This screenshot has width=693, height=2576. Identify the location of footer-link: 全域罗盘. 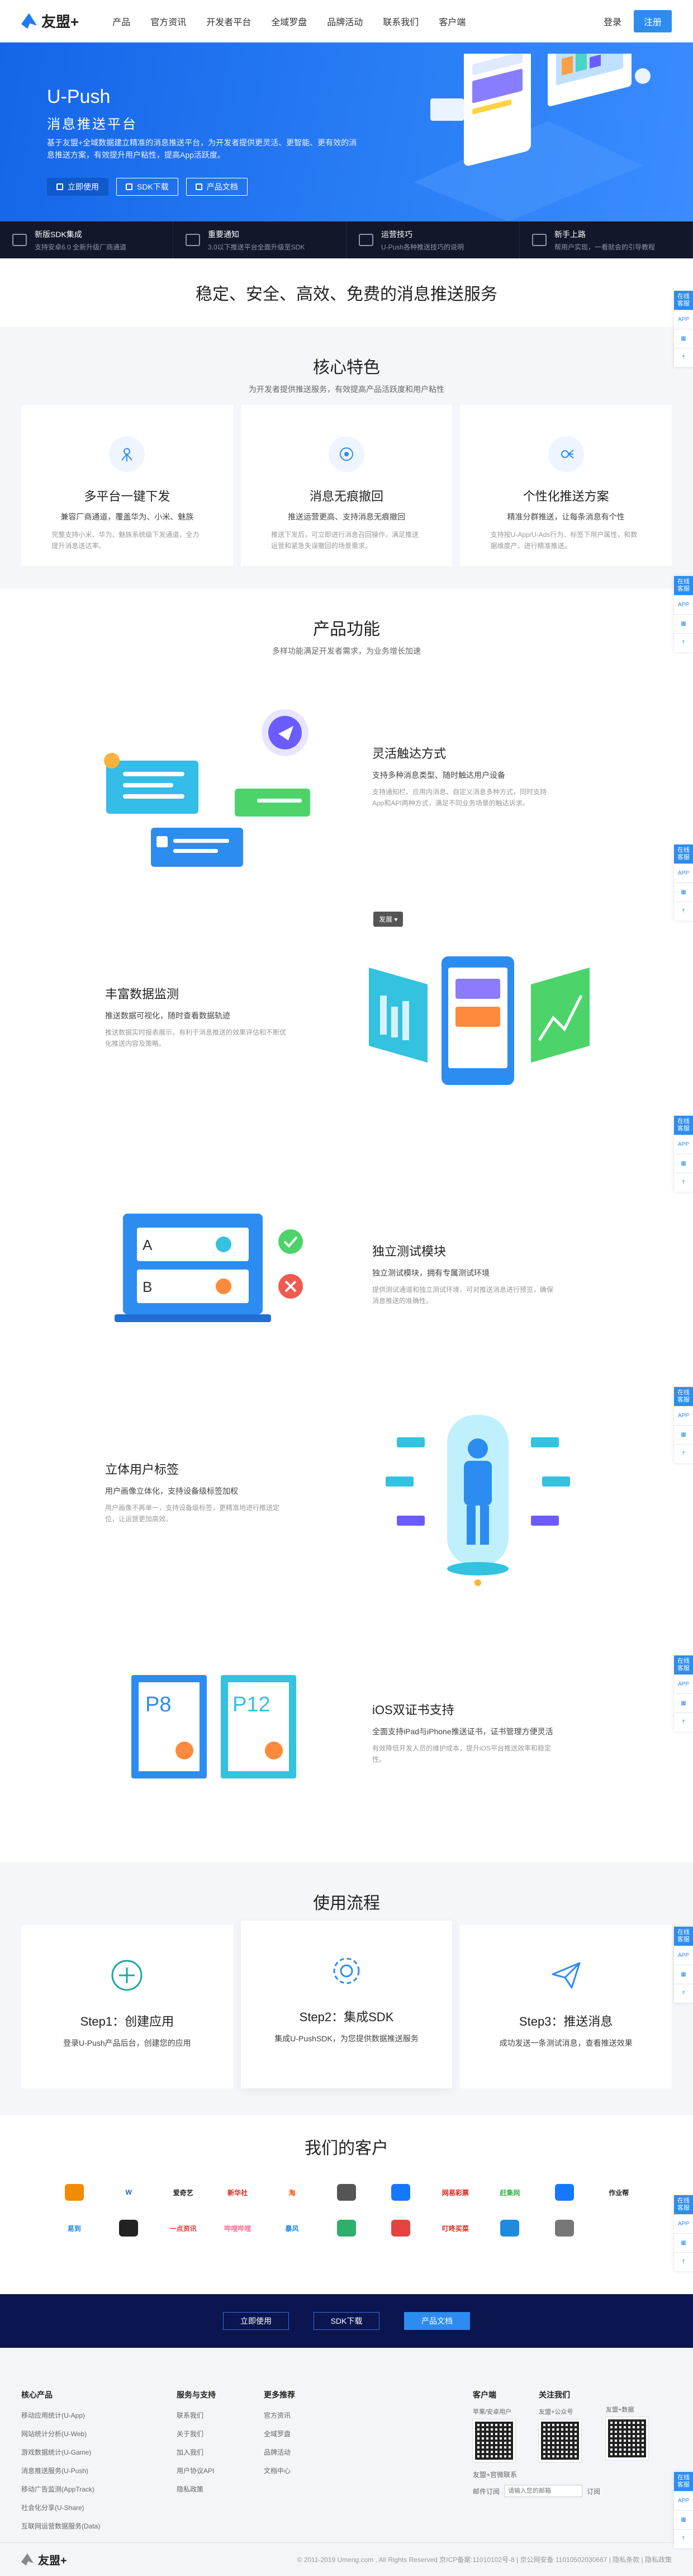
(279, 2433).